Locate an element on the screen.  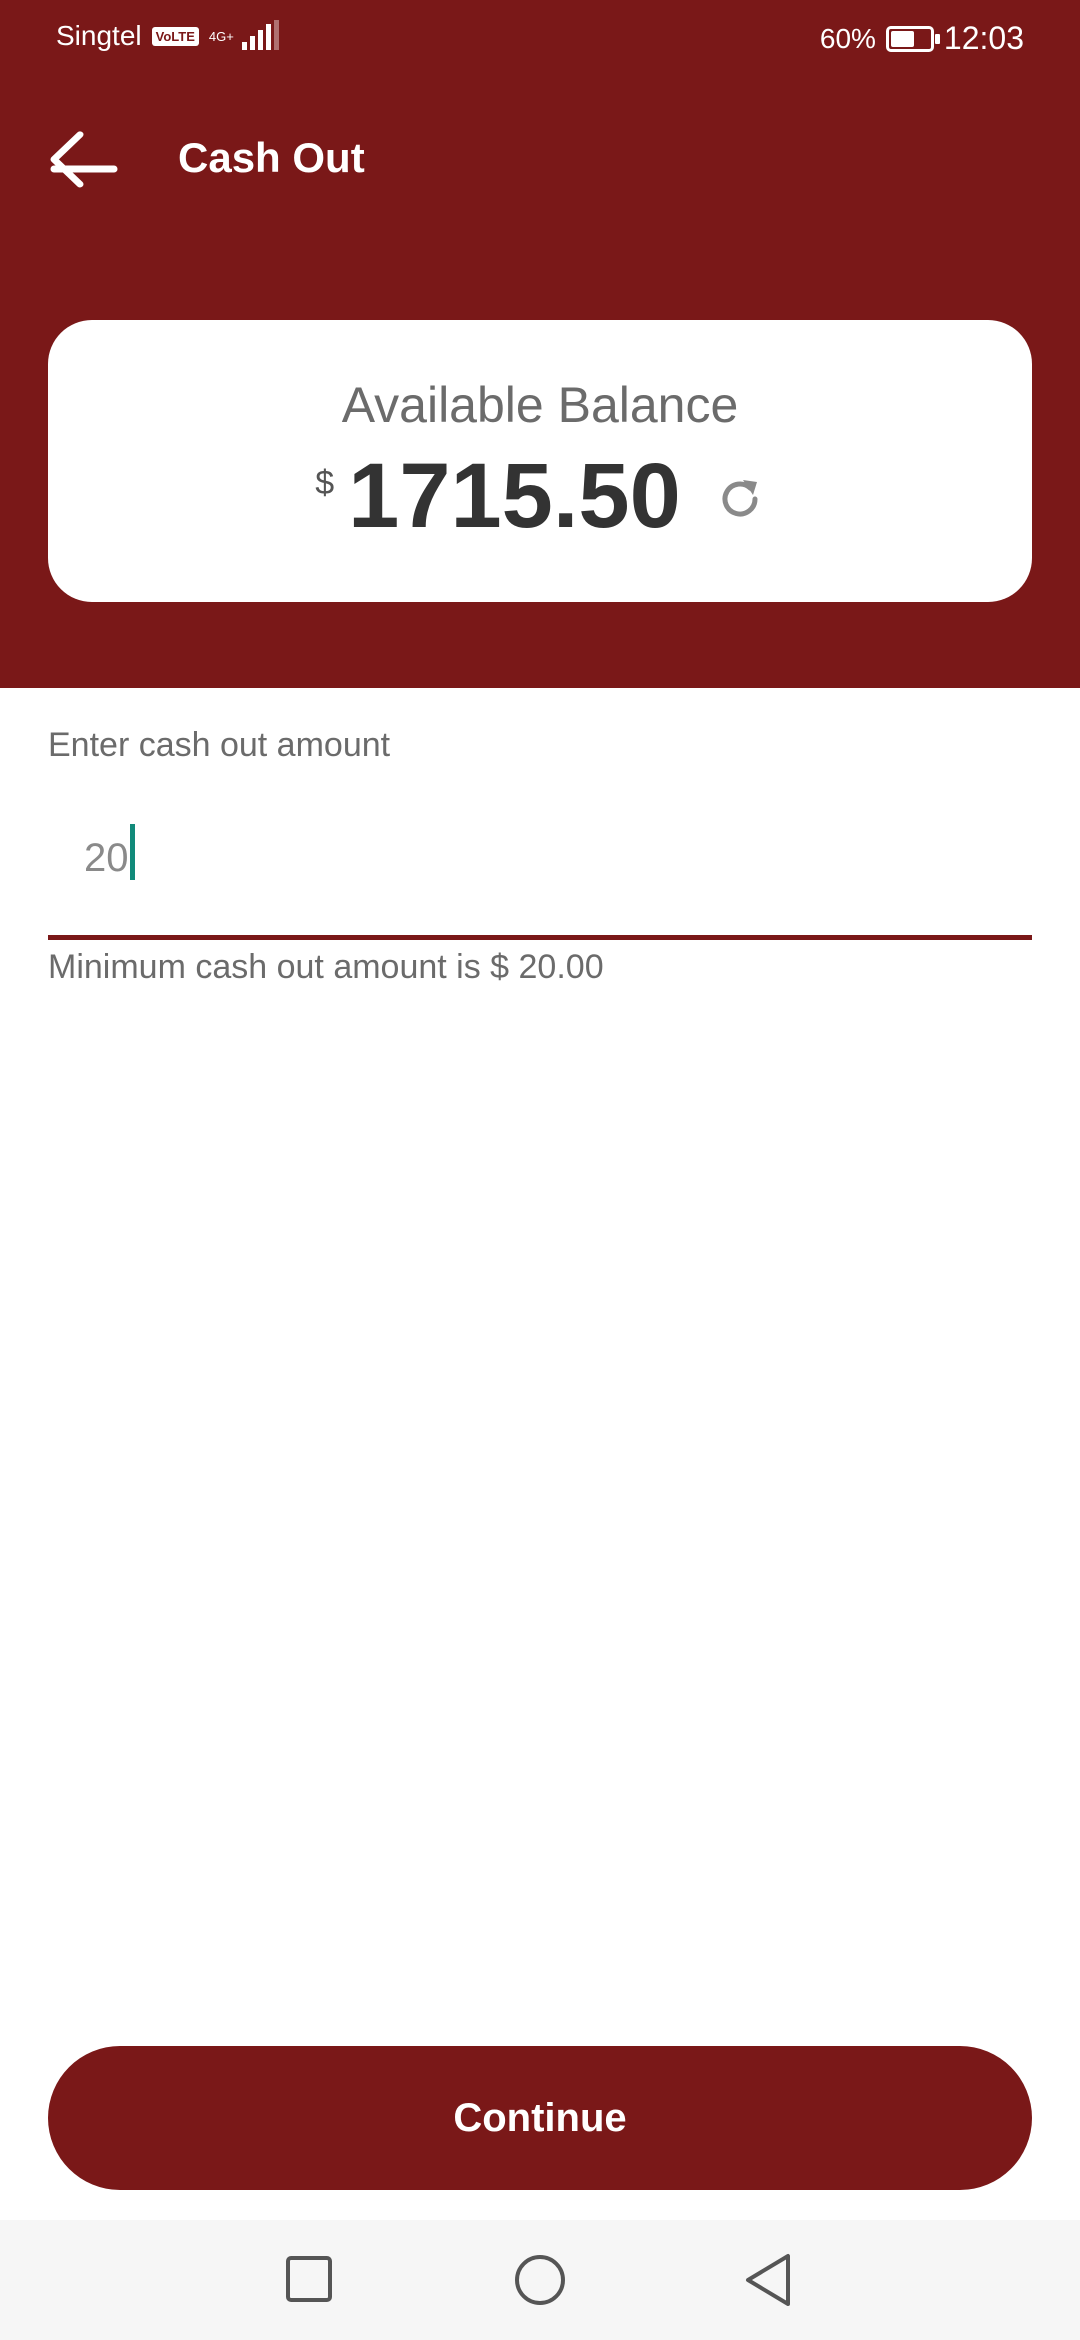
balance-card: Available Balance $ 1715.50 is located at coordinates (540, 461).